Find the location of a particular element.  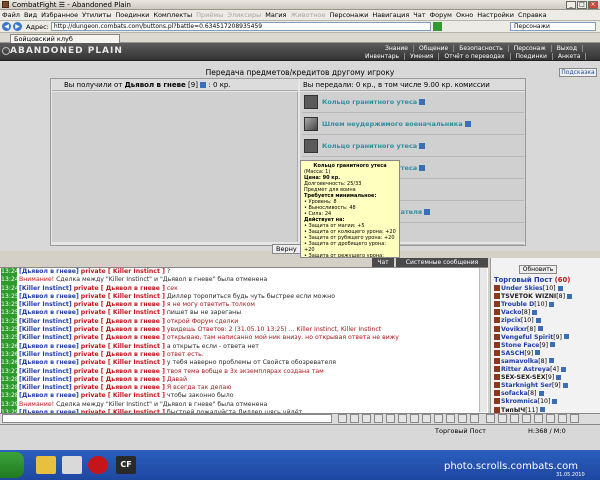

menu-item: Справка is located at coordinates (532, 15).